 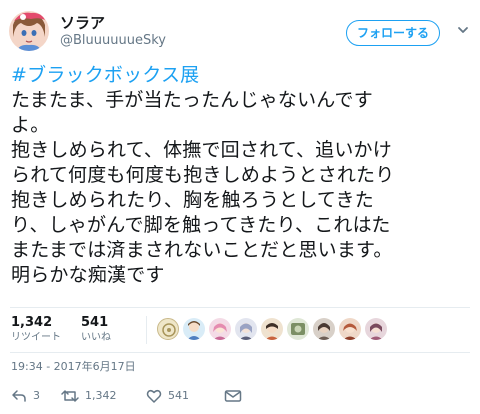 I want to click on tweet-line: られて何度も何度も抱きしめようとされたり, so click(x=203, y=175).